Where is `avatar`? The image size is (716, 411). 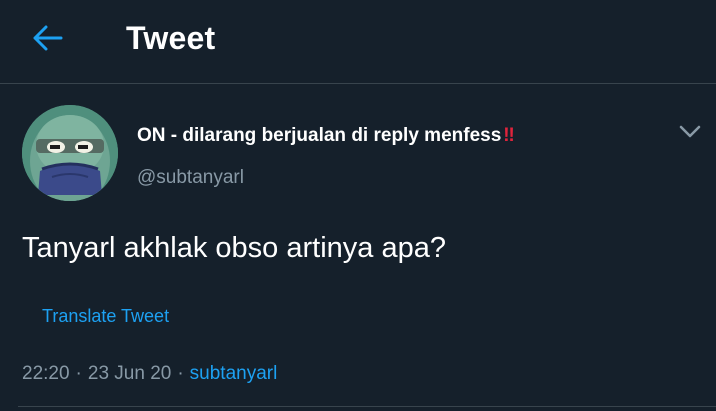 avatar is located at coordinates (70, 153).